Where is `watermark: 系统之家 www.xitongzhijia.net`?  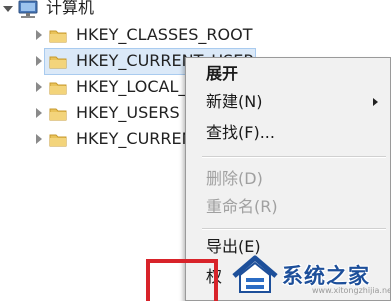 watermark: 系统之家 www.xitongzhijia.net is located at coordinates (309, 276).